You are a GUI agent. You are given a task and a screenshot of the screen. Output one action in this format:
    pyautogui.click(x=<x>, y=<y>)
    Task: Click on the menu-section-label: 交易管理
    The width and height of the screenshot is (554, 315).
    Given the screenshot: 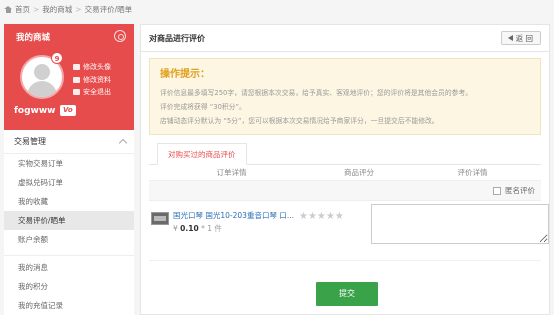 What is the action you would take?
    pyautogui.click(x=30, y=141)
    